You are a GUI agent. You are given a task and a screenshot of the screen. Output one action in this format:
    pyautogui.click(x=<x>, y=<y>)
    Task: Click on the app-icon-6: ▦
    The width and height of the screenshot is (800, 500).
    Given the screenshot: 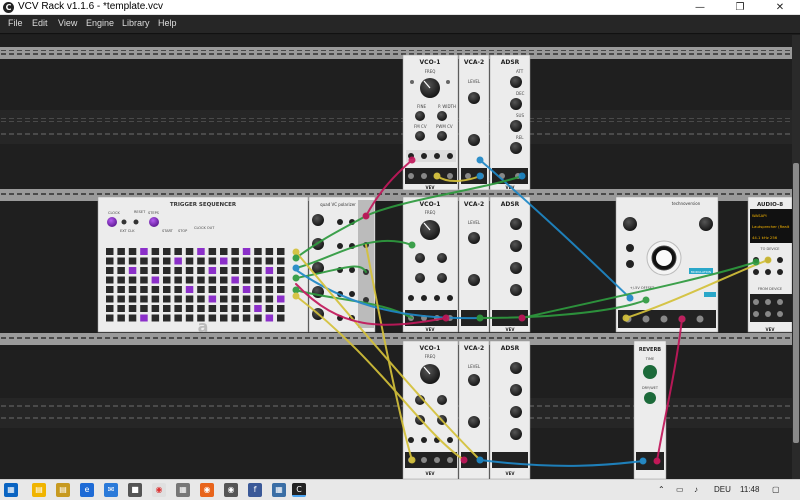 What is the action you would take?
    pyautogui.click(x=183, y=490)
    